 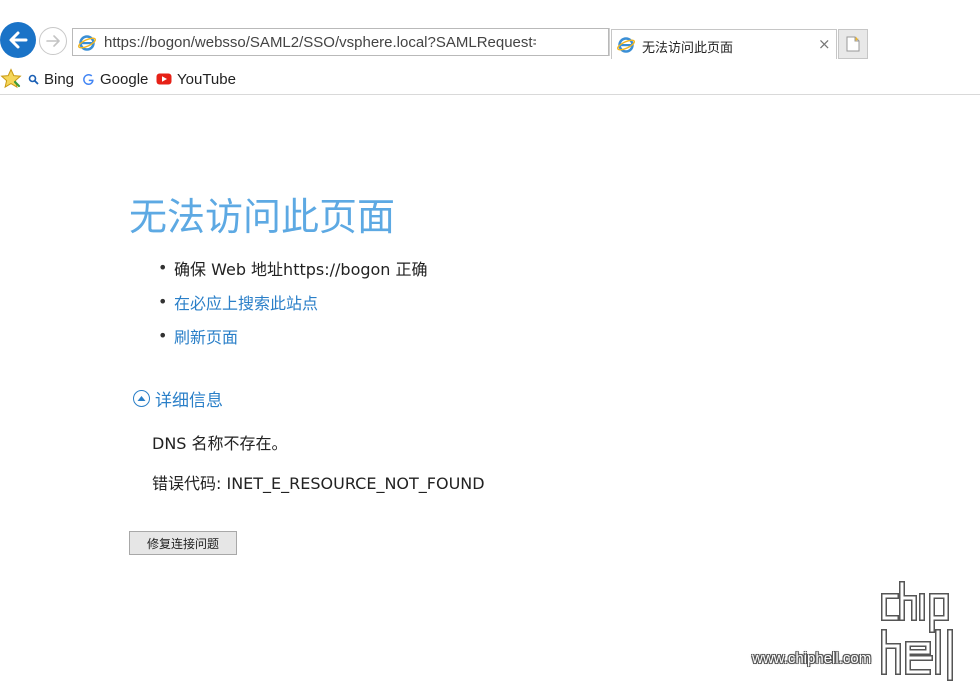 What do you see at coordinates (262, 217) in the screenshot?
I see `page-title: 无法访问此页面` at bounding box center [262, 217].